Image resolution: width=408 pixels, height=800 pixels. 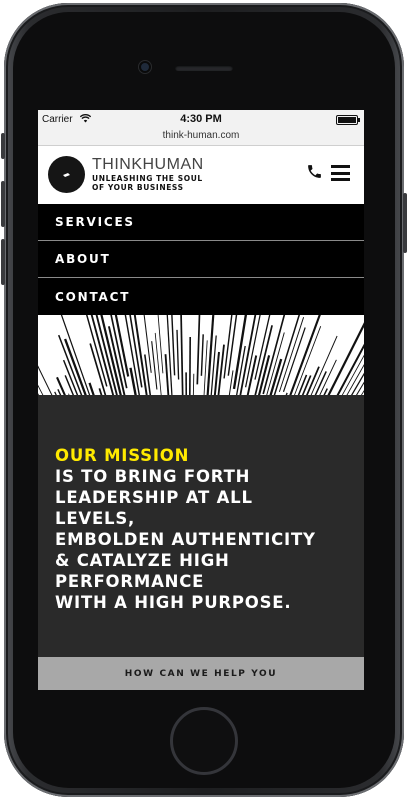 What do you see at coordinates (3, 204) in the screenshot?
I see `volume-up-button` at bounding box center [3, 204].